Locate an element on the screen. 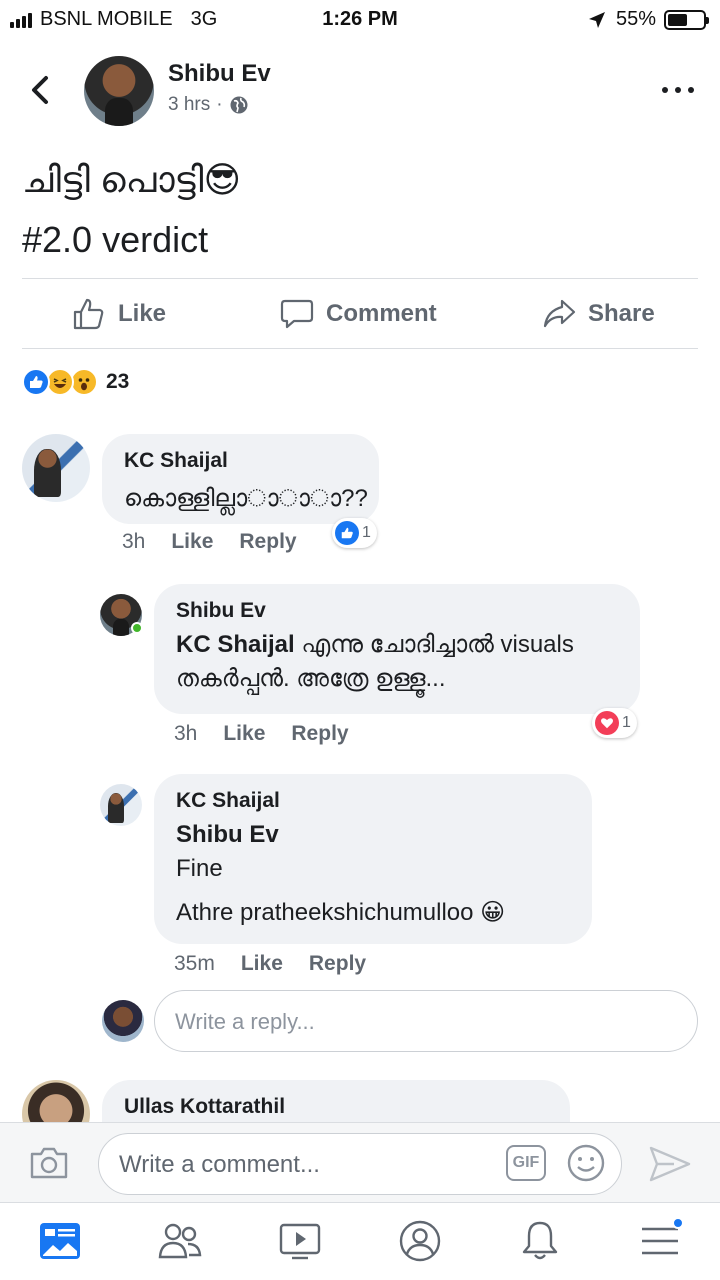 The image size is (720, 1280). comment-author: KC Shaijal is located at coordinates (240, 461).